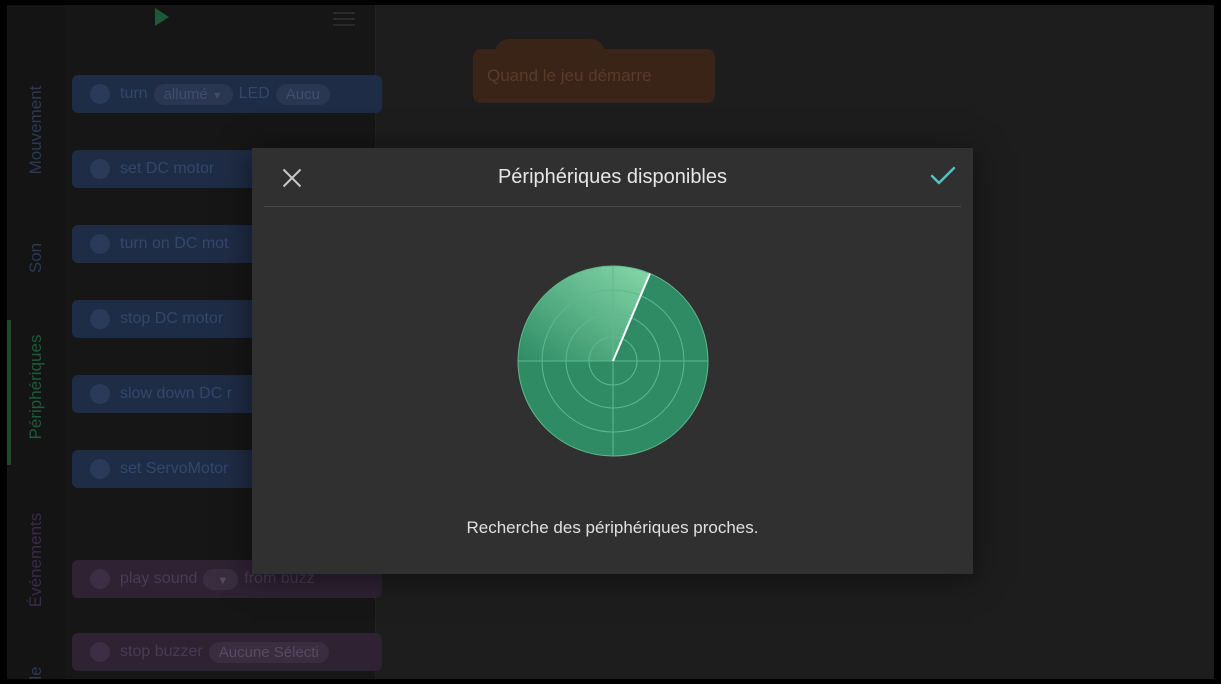 The height and width of the screenshot is (684, 1221). What do you see at coordinates (172, 318) in the screenshot?
I see `block-label: stop DC motor` at bounding box center [172, 318].